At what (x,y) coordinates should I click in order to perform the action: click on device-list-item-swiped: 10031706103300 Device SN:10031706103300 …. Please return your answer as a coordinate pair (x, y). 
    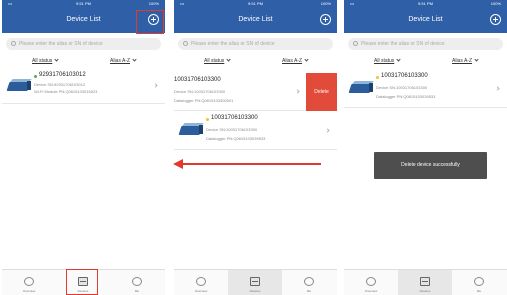
    Looking at the image, I should click on (240, 92).